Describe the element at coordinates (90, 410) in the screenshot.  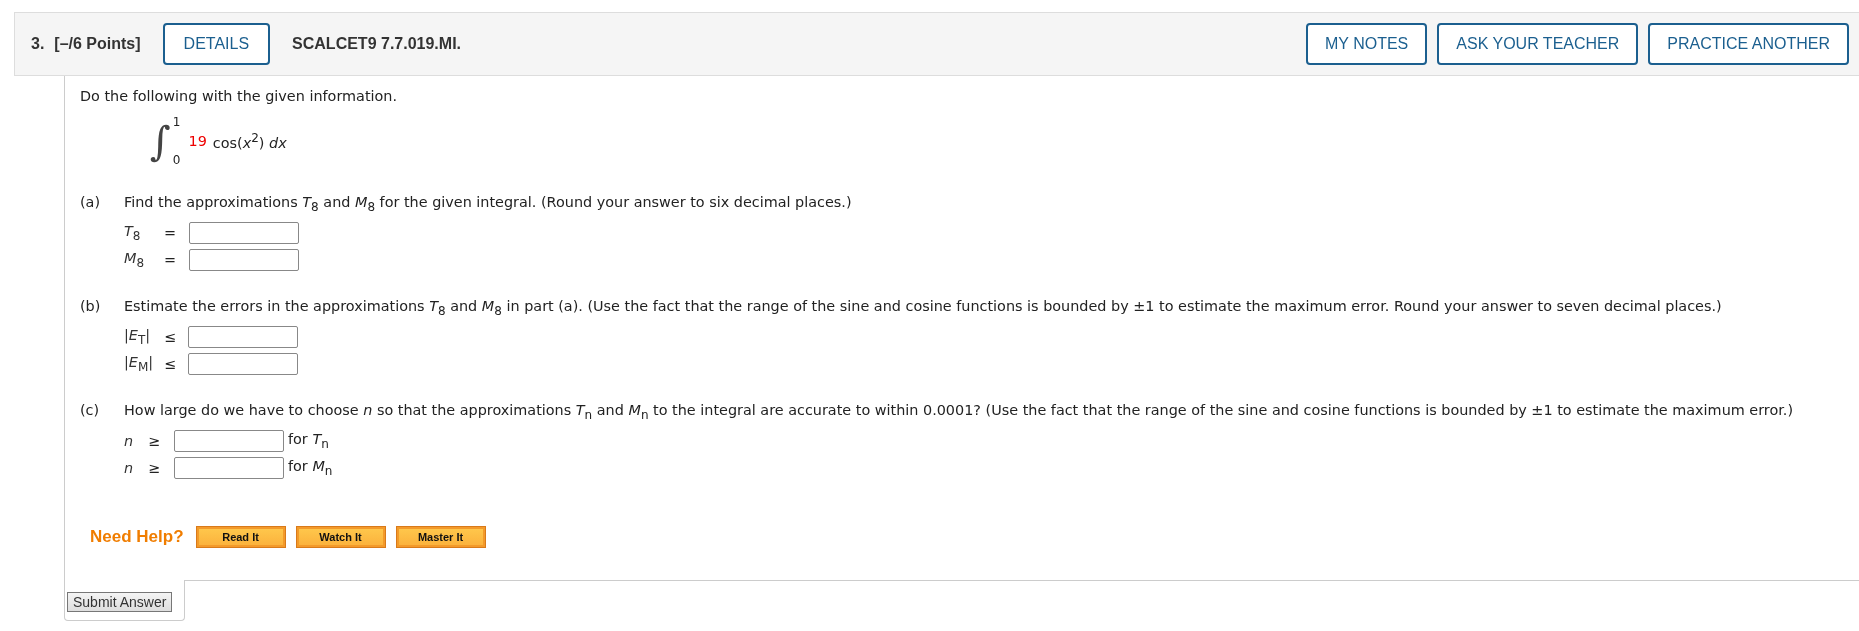
I see `part-label: (c)` at that location.